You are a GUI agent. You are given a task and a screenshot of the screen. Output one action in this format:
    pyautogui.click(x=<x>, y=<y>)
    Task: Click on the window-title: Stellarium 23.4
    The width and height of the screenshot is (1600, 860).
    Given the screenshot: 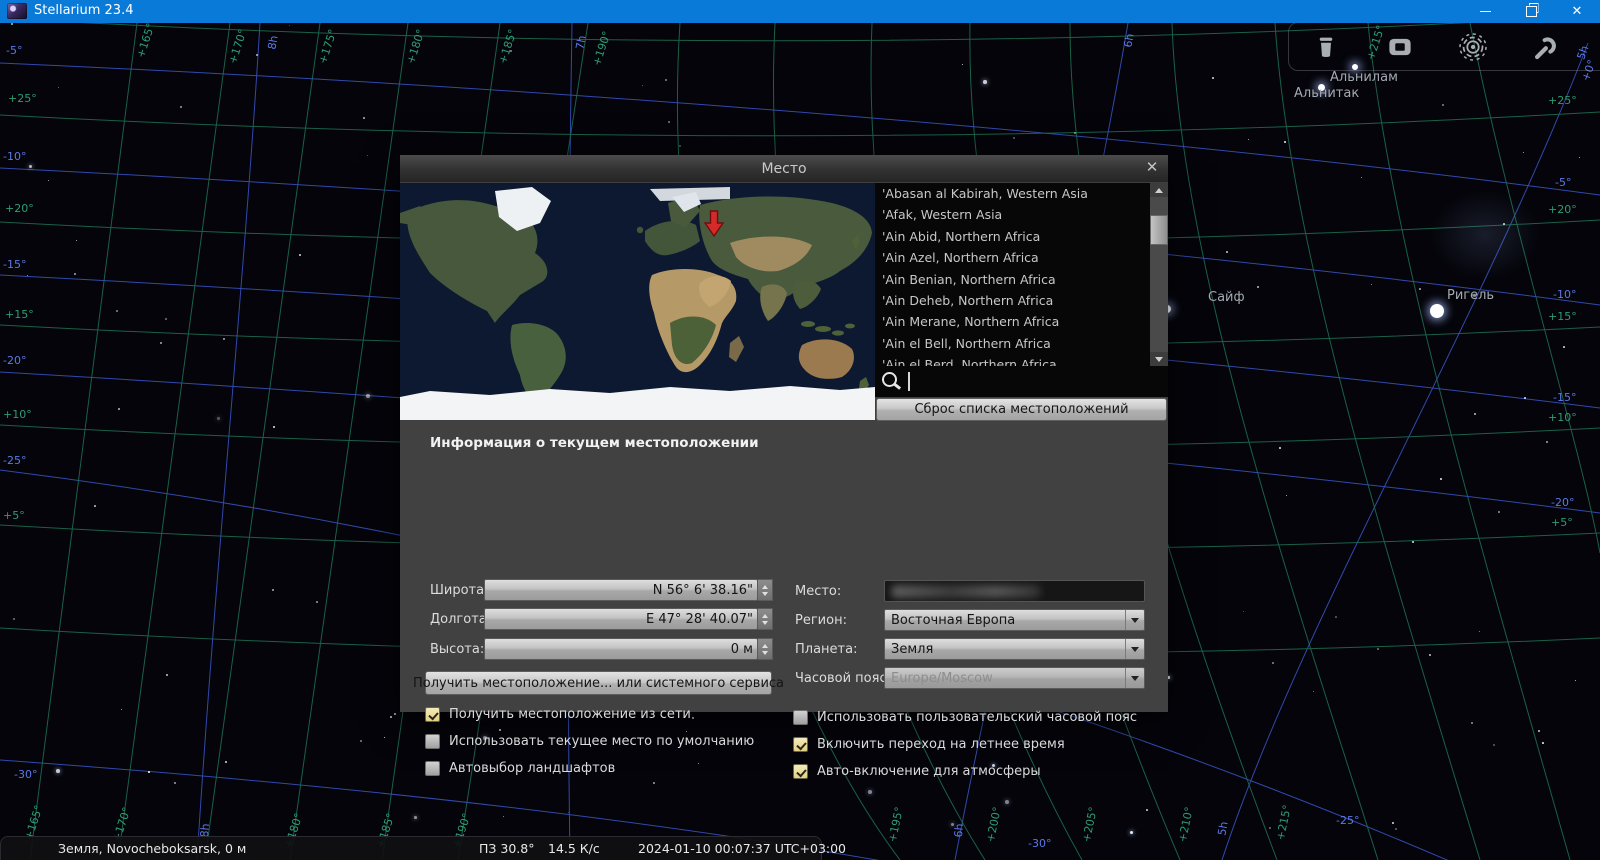 What is the action you would take?
    pyautogui.click(x=84, y=10)
    